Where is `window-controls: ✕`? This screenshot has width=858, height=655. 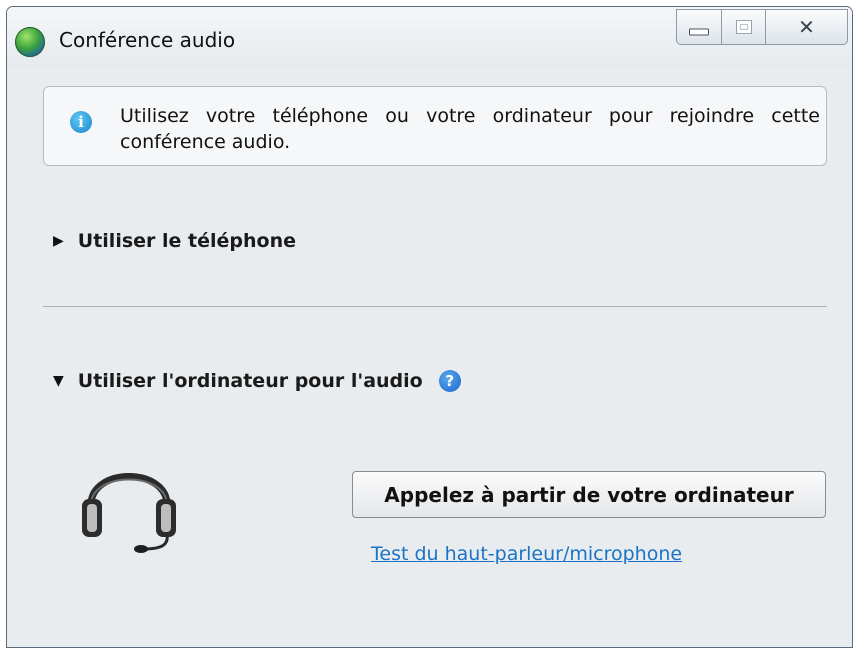
window-controls: ✕ is located at coordinates (762, 27).